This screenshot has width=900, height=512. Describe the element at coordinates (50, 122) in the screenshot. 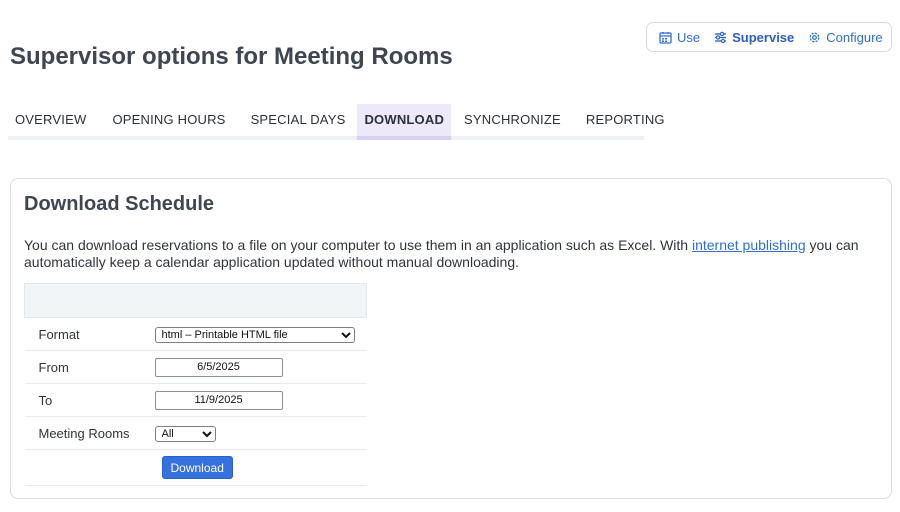

I see `tab-overview: OVERVIEW` at that location.